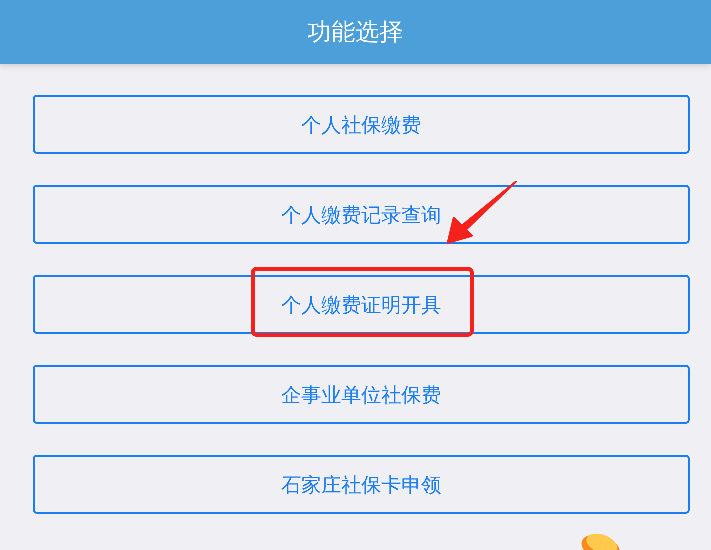  What do you see at coordinates (361, 124) in the screenshot?
I see `menu-button: 个人社保缴费` at bounding box center [361, 124].